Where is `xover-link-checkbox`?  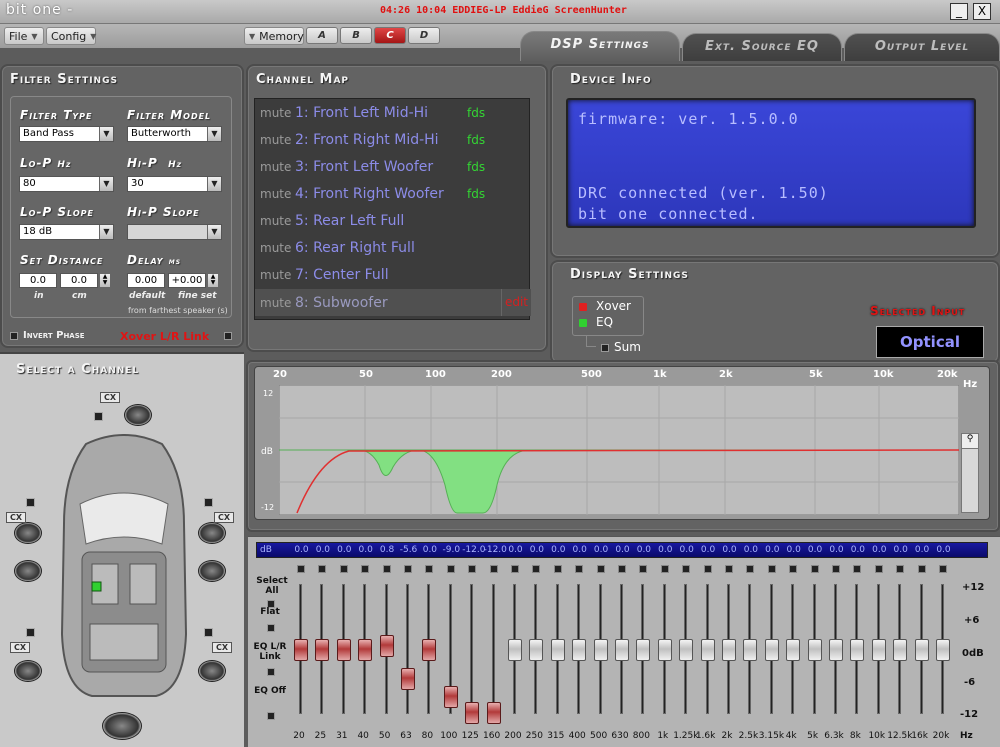
xover-link-checkbox is located at coordinates (228, 336).